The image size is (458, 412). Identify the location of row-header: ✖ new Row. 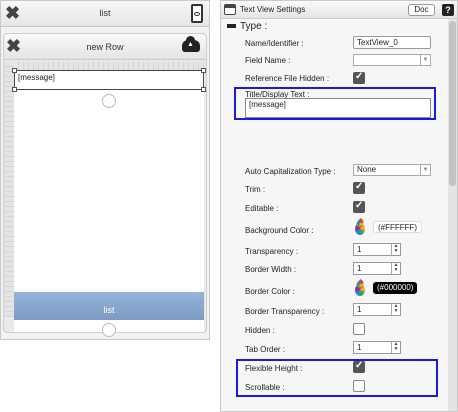
(105, 47).